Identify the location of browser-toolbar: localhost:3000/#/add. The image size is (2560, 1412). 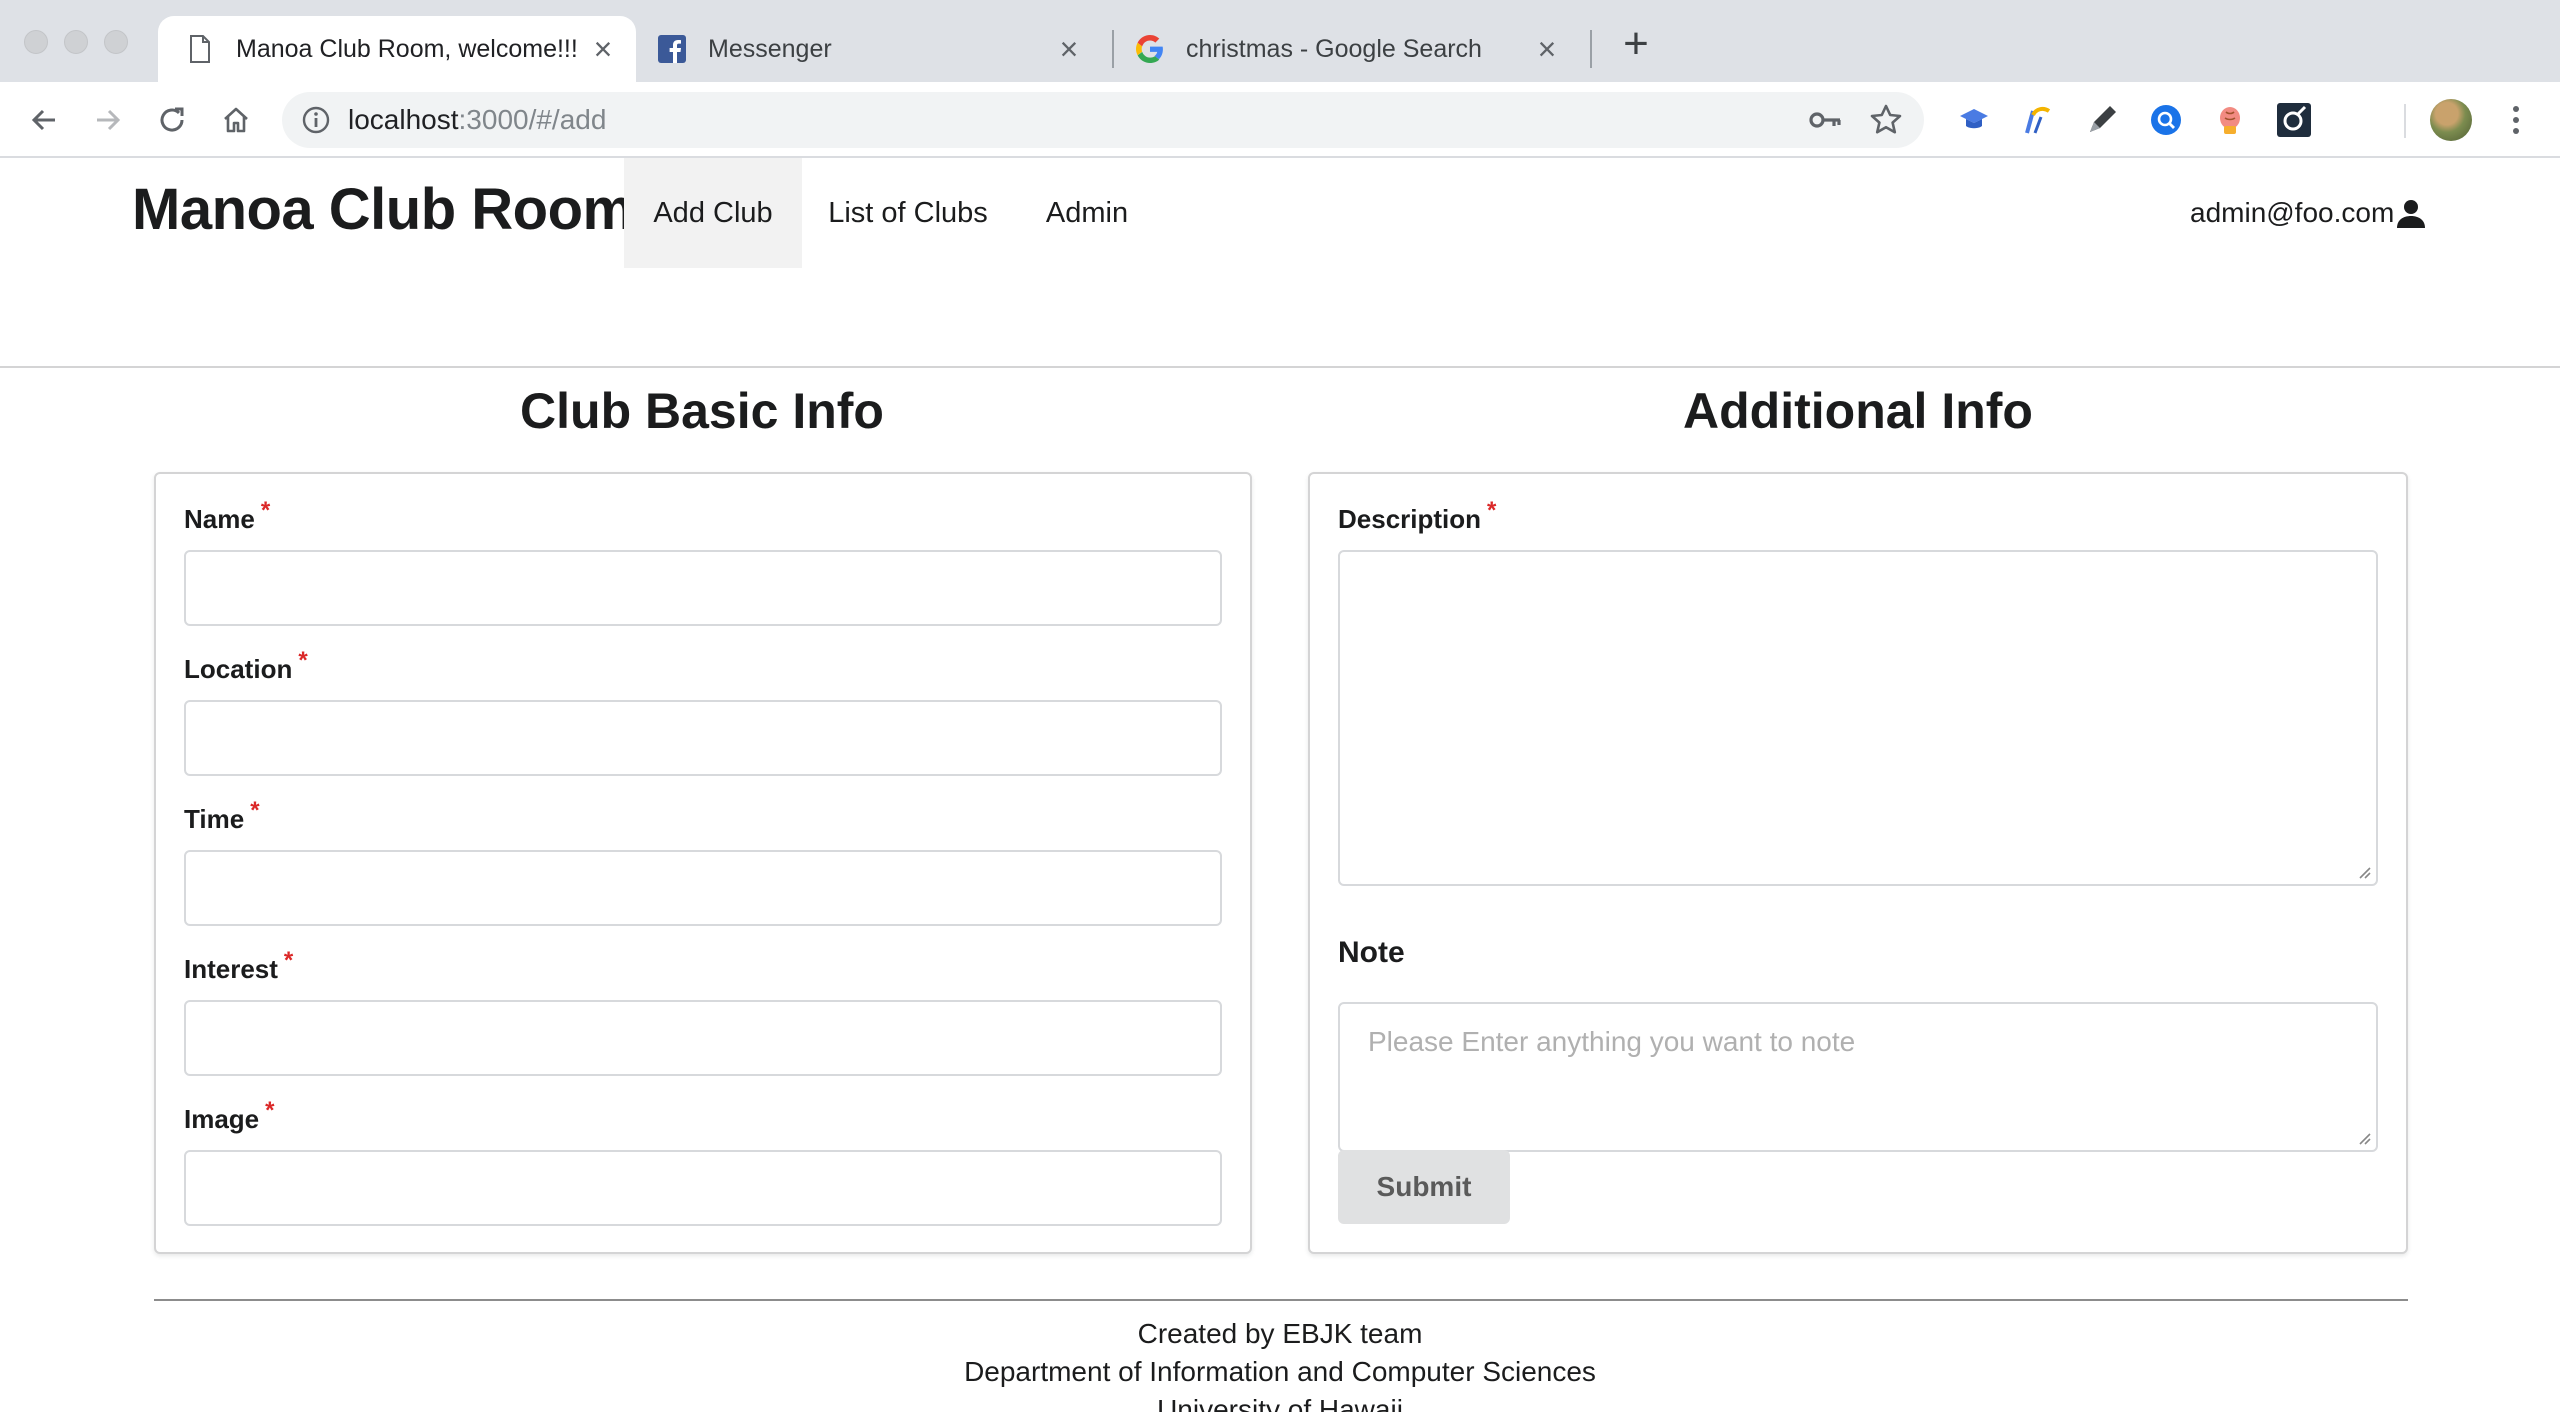
(1280, 120).